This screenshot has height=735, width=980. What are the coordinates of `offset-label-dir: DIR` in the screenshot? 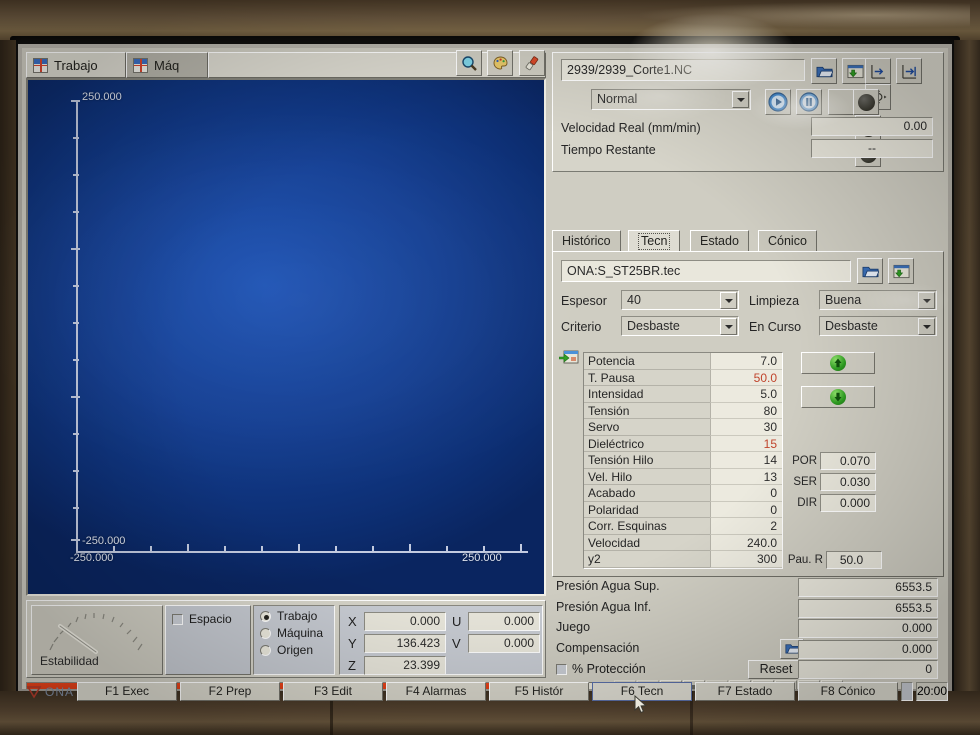 It's located at (807, 503).